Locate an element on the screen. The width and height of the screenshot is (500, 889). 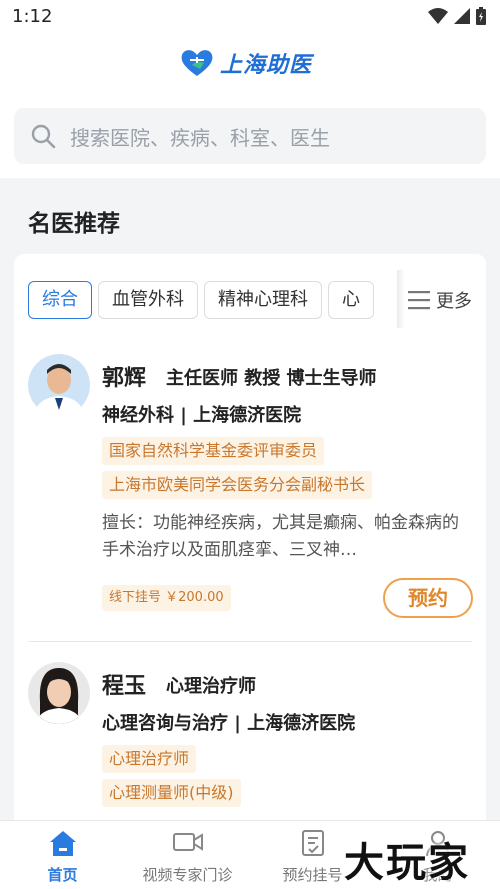
doctor-tag: 国家自然科学基金委评审委员 is located at coordinates (213, 451).